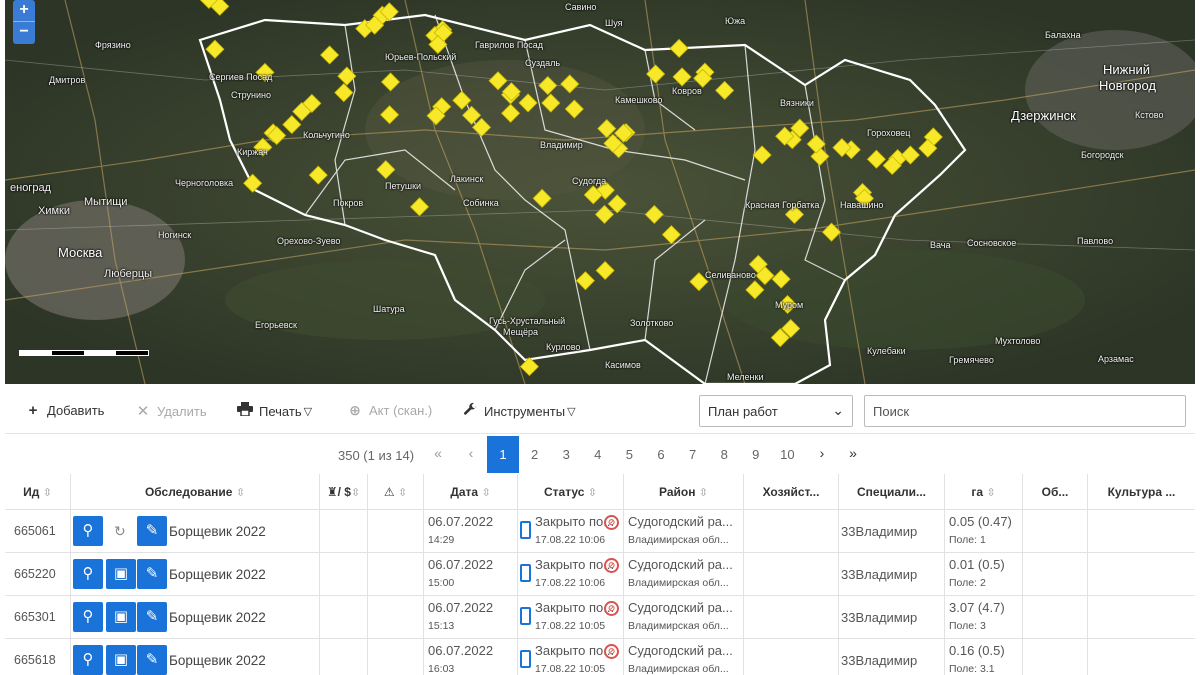 The image size is (1200, 675). I want to click on next-page-icon: ›, so click(822, 453).